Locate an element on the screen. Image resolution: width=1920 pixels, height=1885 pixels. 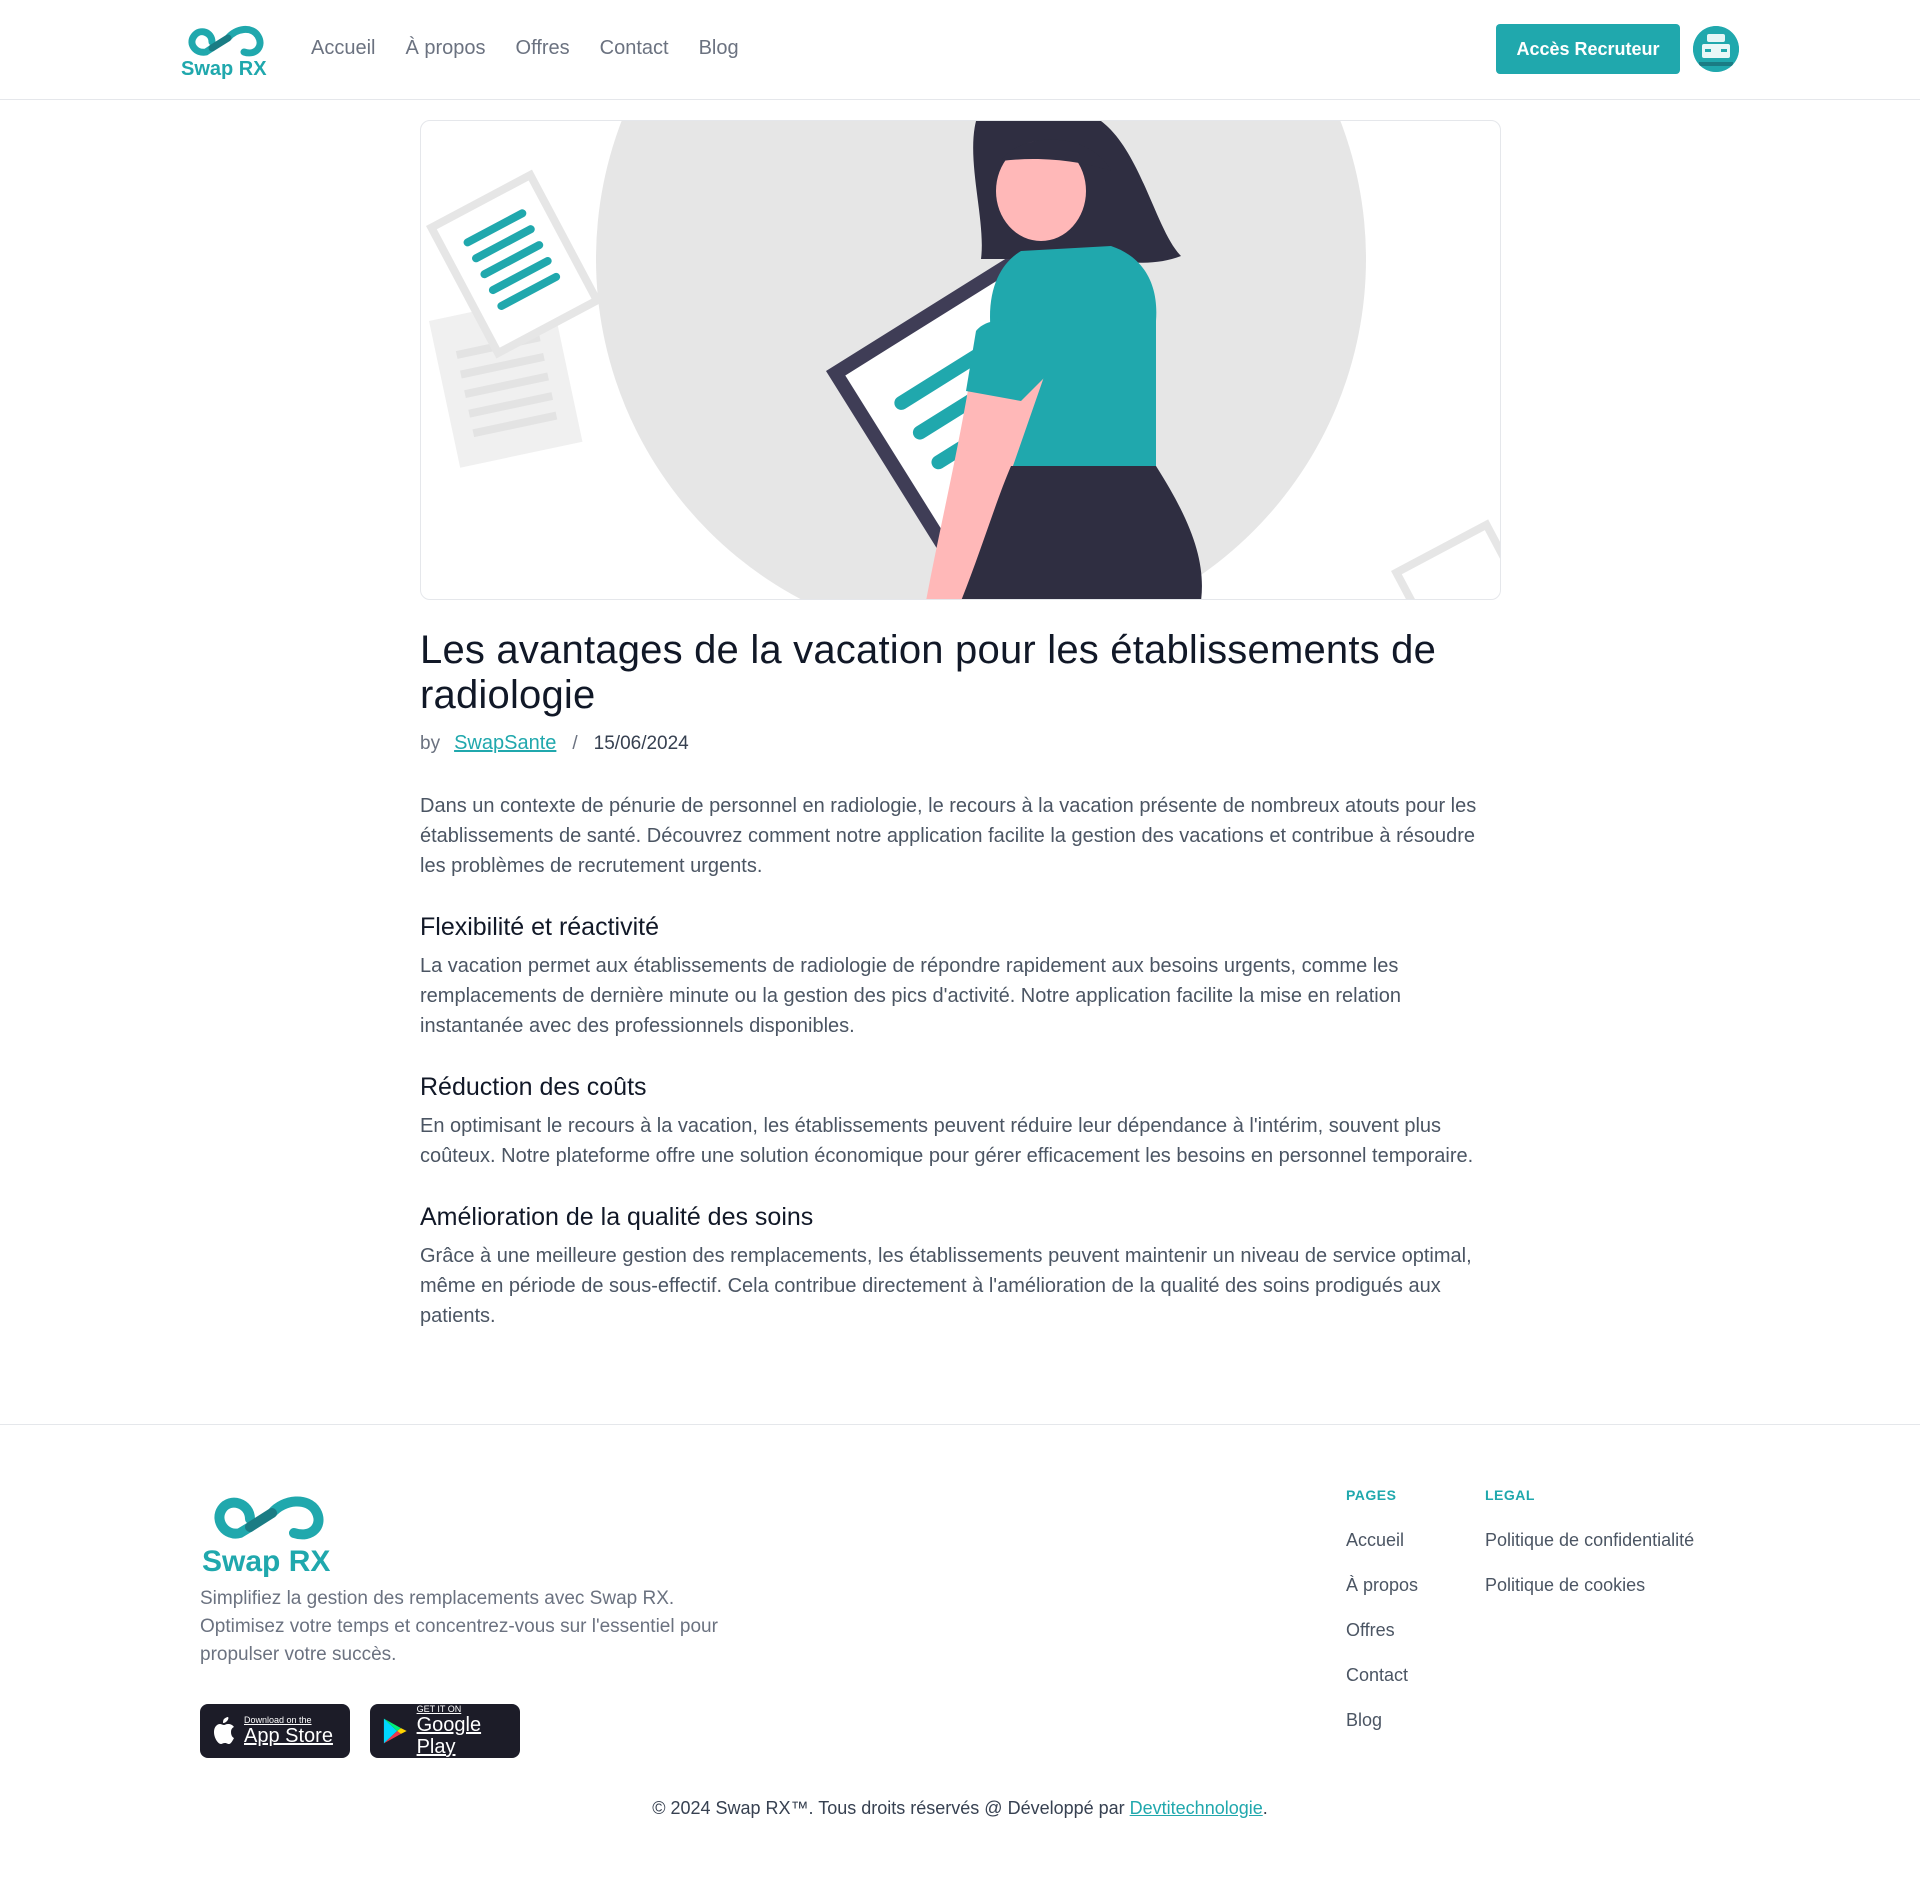
app-store-badge: Download on the App Store is located at coordinates (275, 1731).